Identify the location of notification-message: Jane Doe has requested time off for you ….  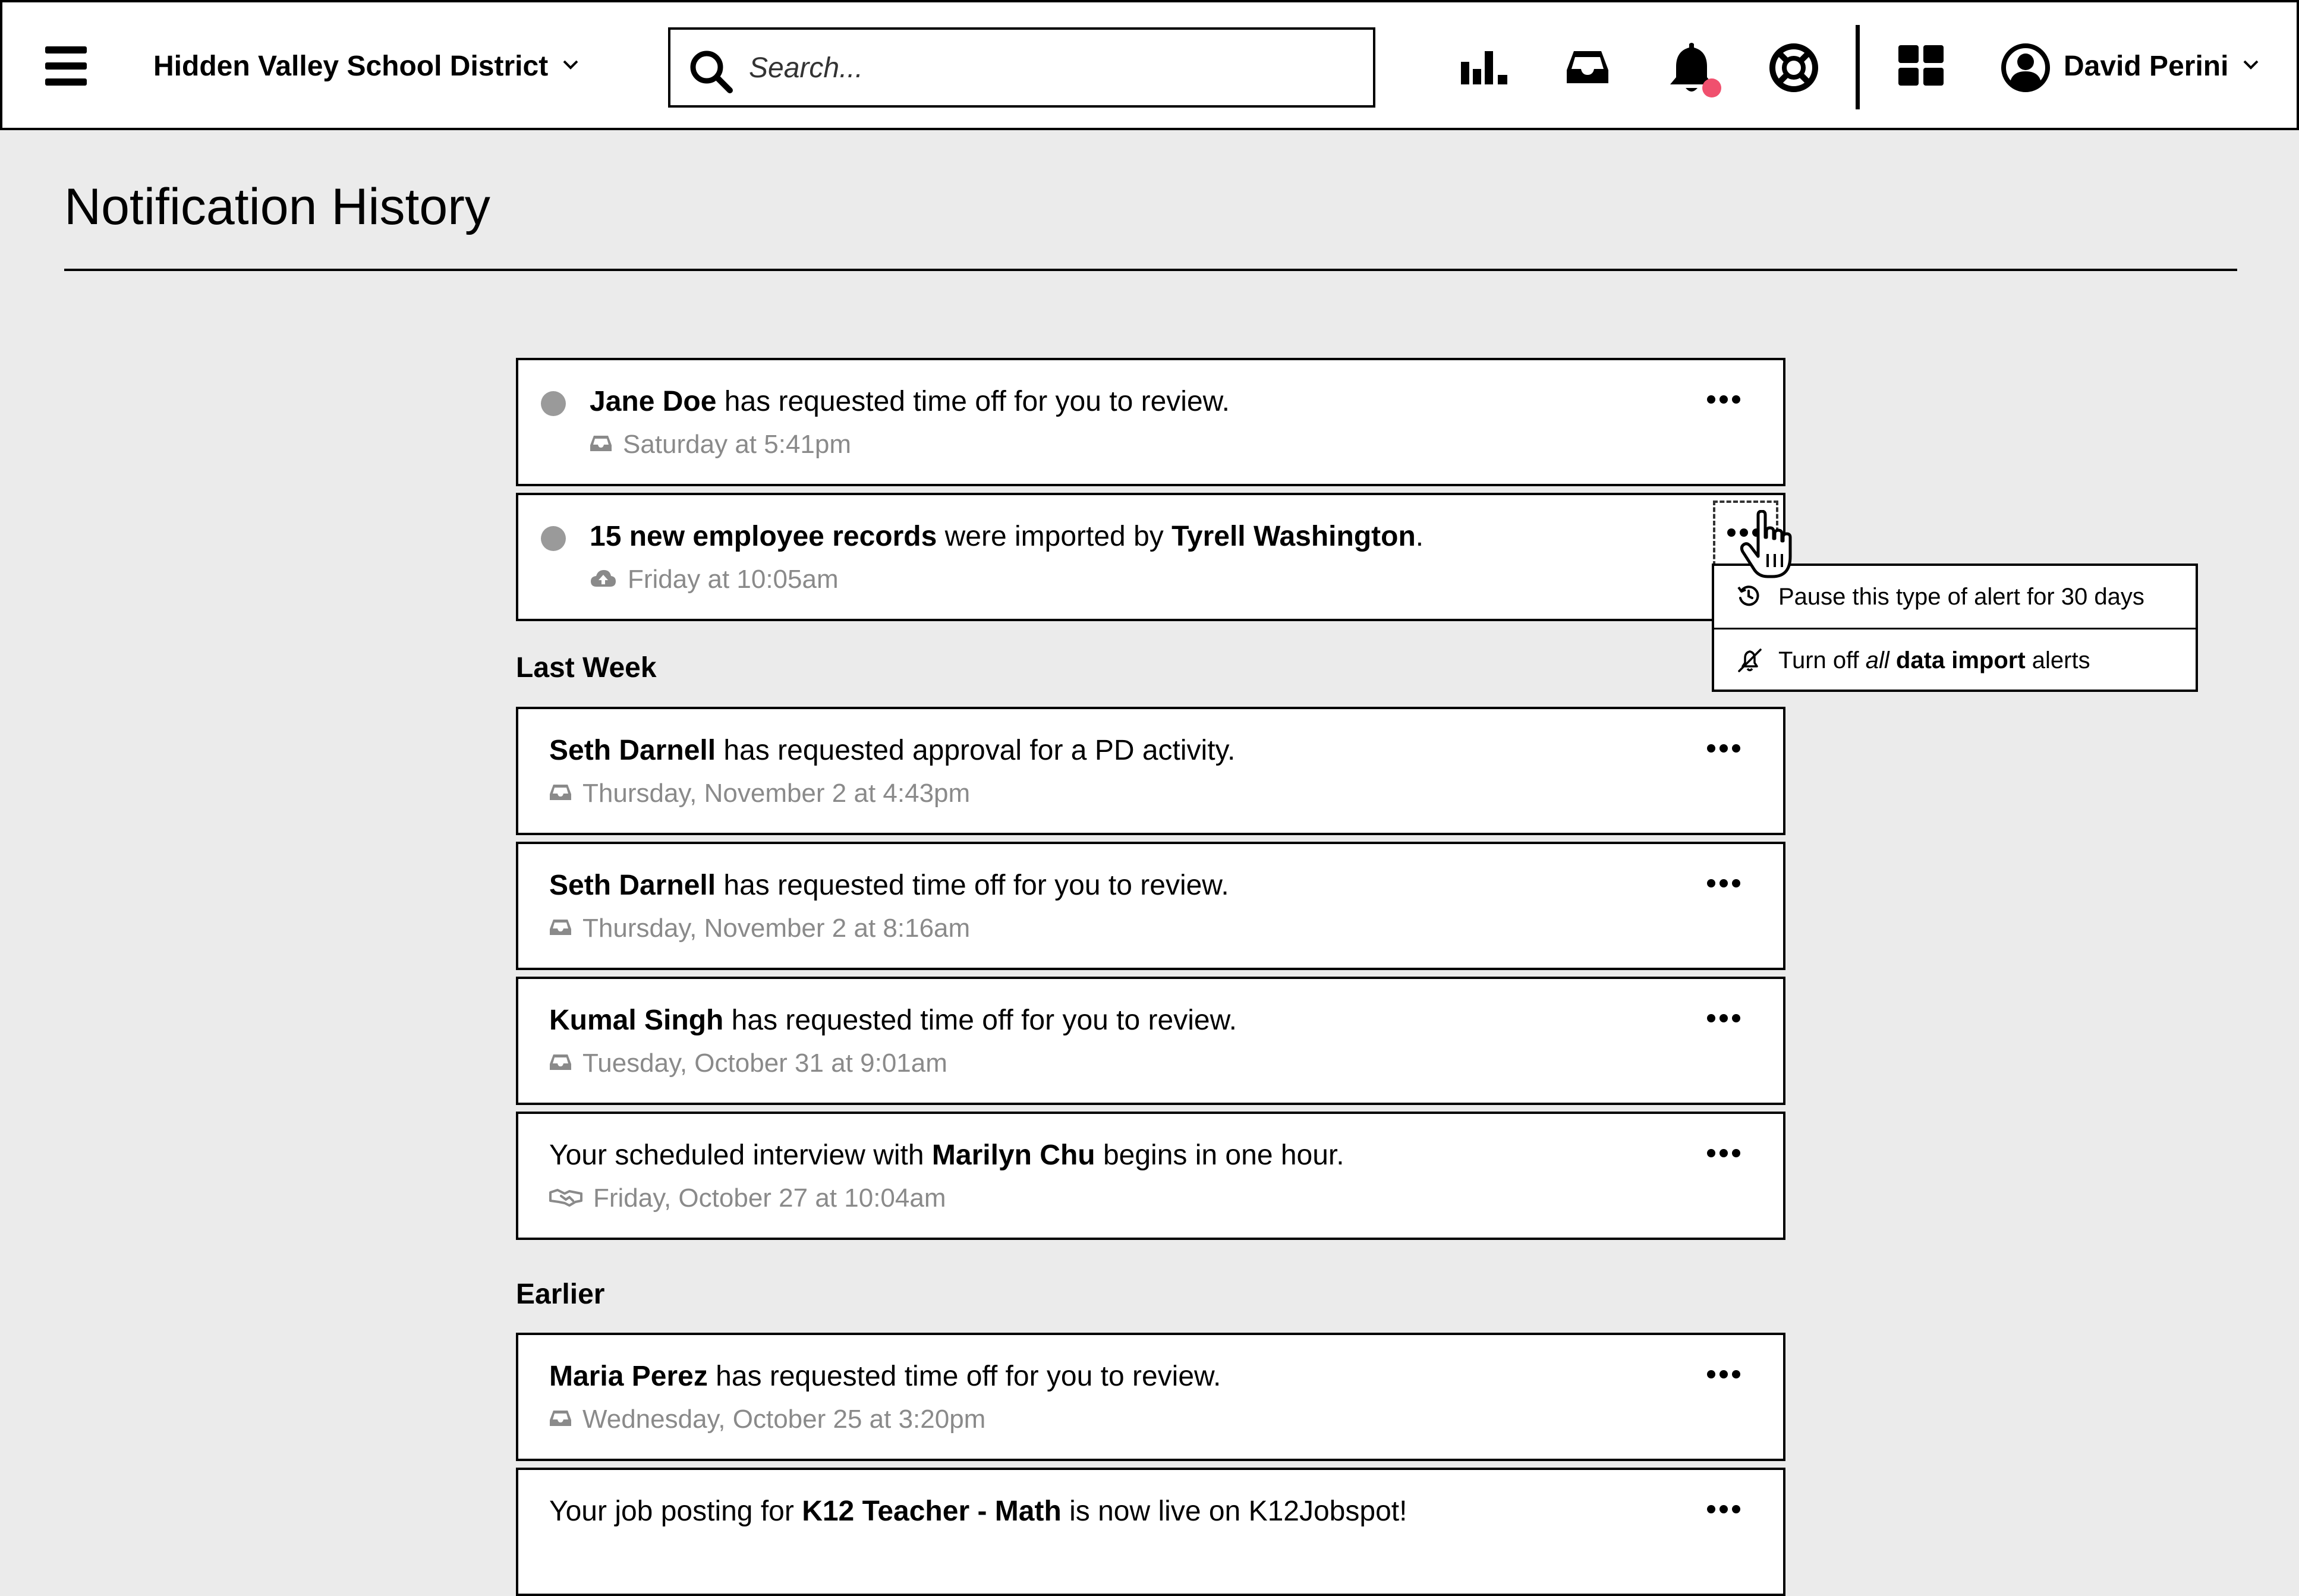
(910, 401).